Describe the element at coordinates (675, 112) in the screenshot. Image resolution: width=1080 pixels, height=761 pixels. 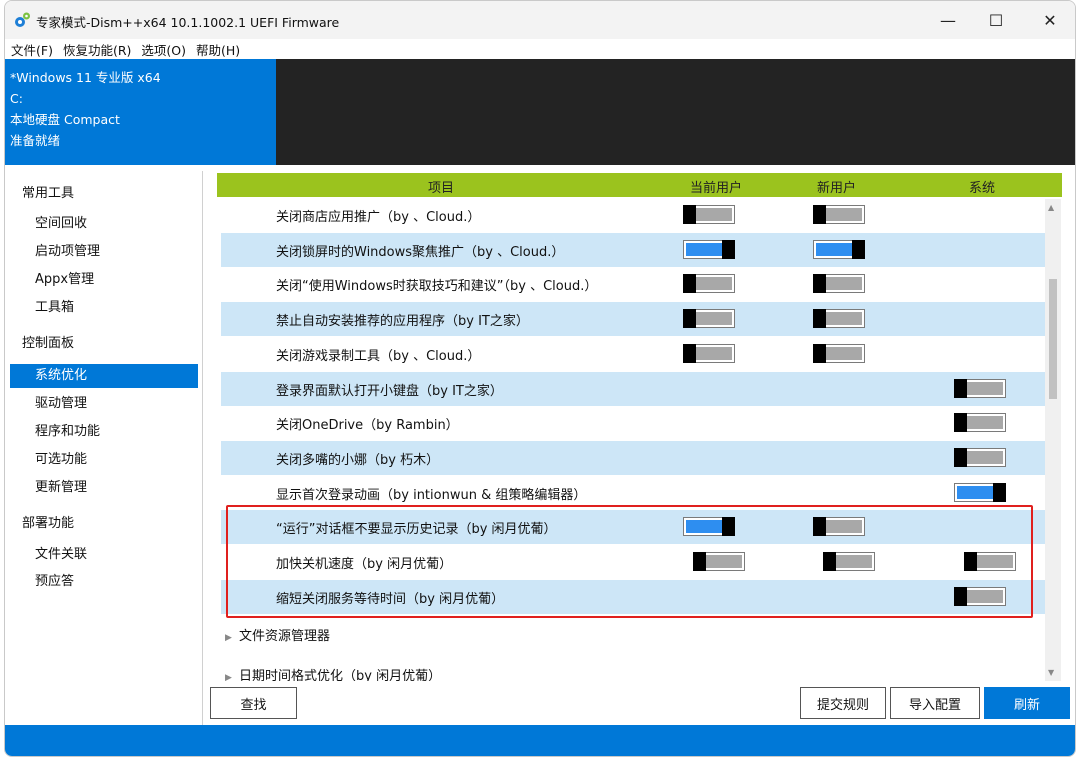
I see `info-dark-area` at that location.